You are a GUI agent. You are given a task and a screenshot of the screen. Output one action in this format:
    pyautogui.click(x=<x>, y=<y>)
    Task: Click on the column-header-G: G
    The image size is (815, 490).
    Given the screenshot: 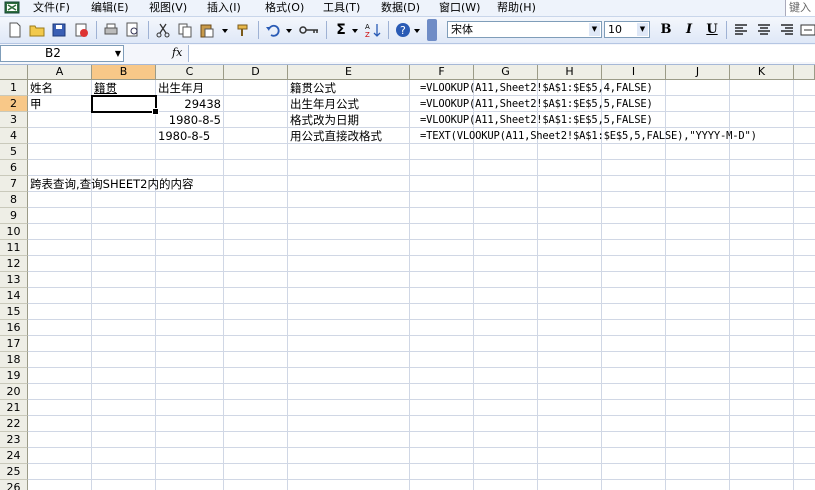 What is the action you would take?
    pyautogui.click(x=506, y=72)
    